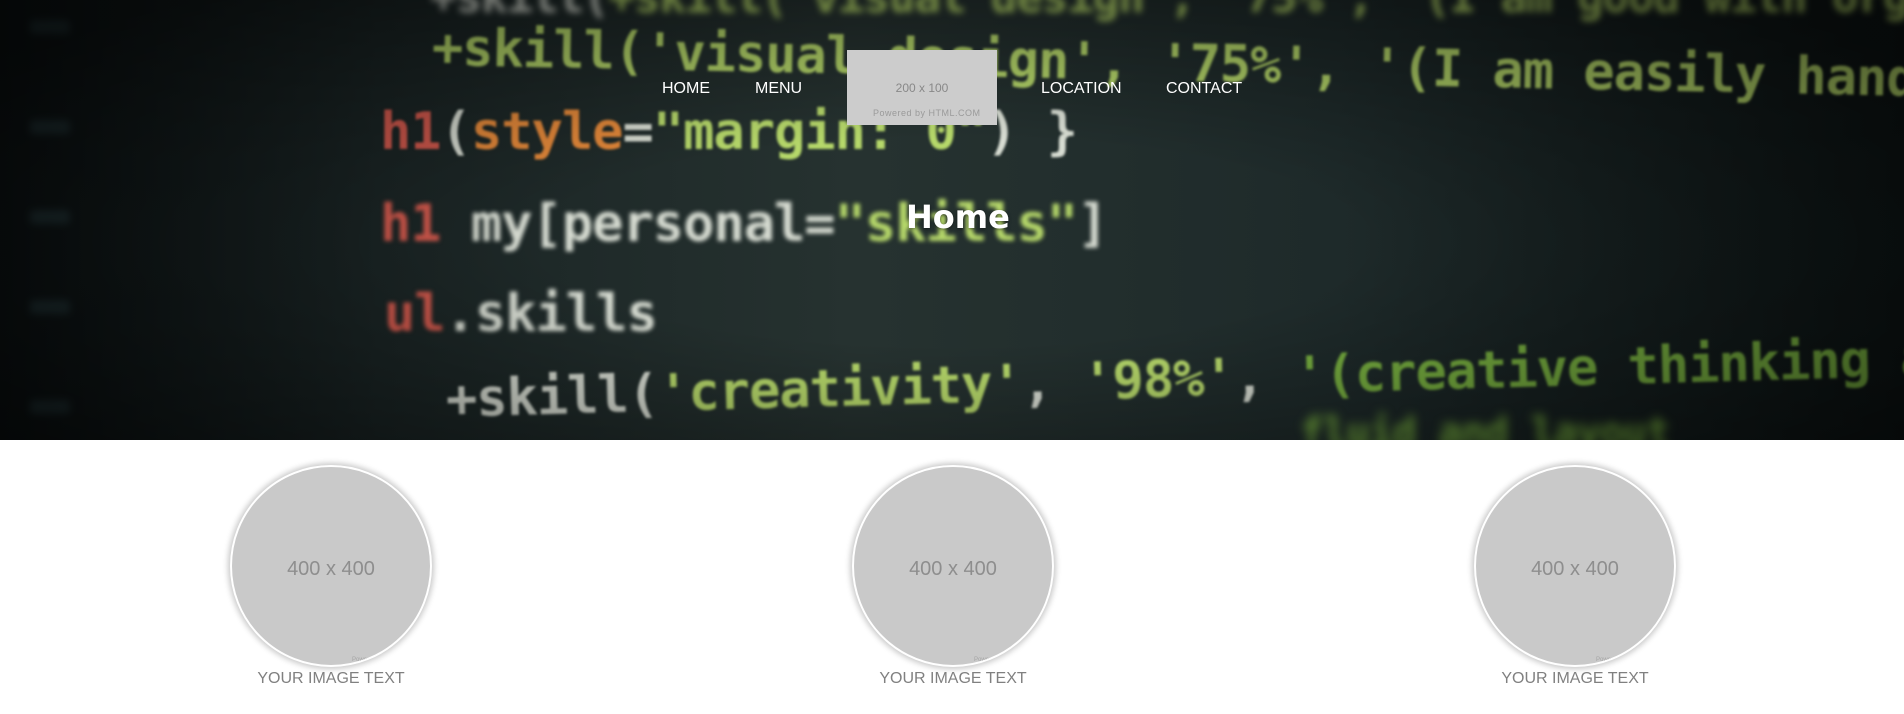 This screenshot has height=714, width=1904. Describe the element at coordinates (927, 113) in the screenshot. I see `logo-powered-by-text: Powered by HTML.COM` at that location.